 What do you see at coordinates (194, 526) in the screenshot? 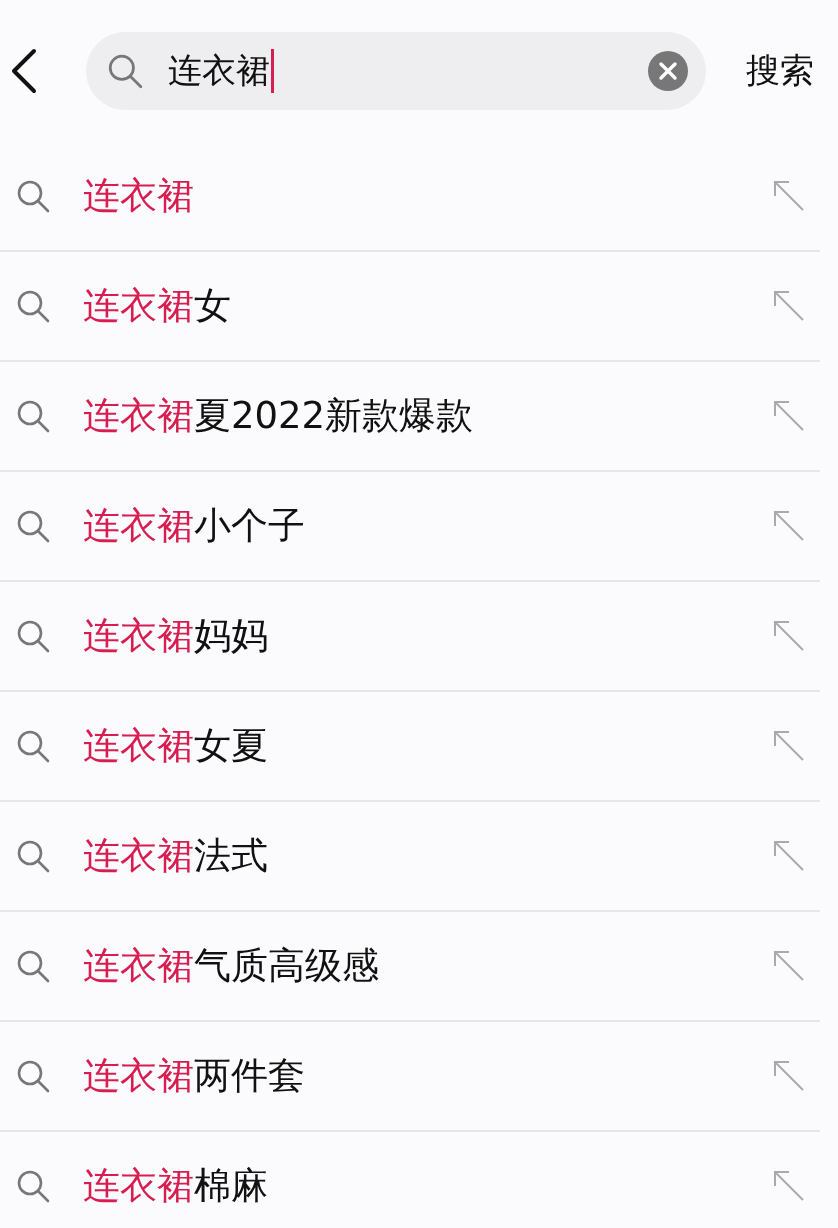
I see `suggestion-text: 连衣裙小个子` at bounding box center [194, 526].